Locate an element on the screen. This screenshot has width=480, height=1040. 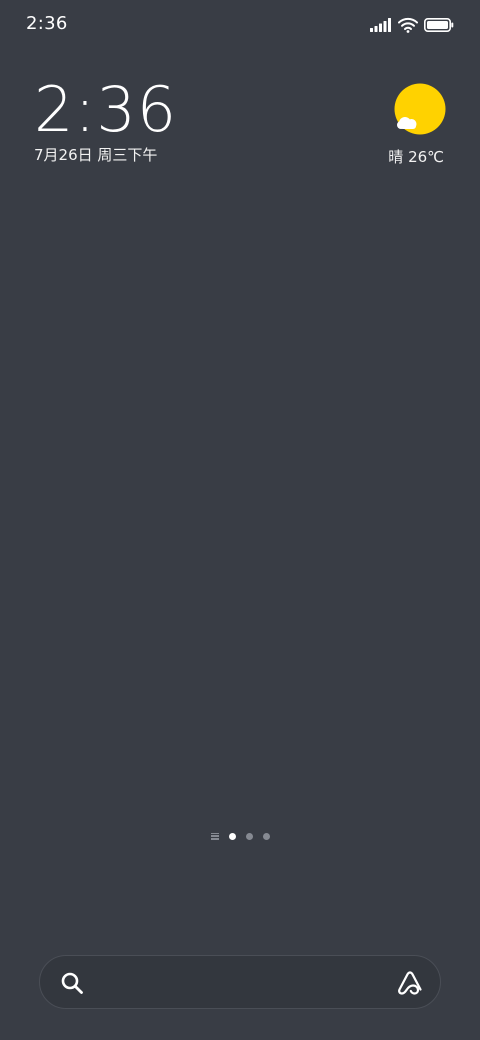
signal-icon is located at coordinates (380, 25).